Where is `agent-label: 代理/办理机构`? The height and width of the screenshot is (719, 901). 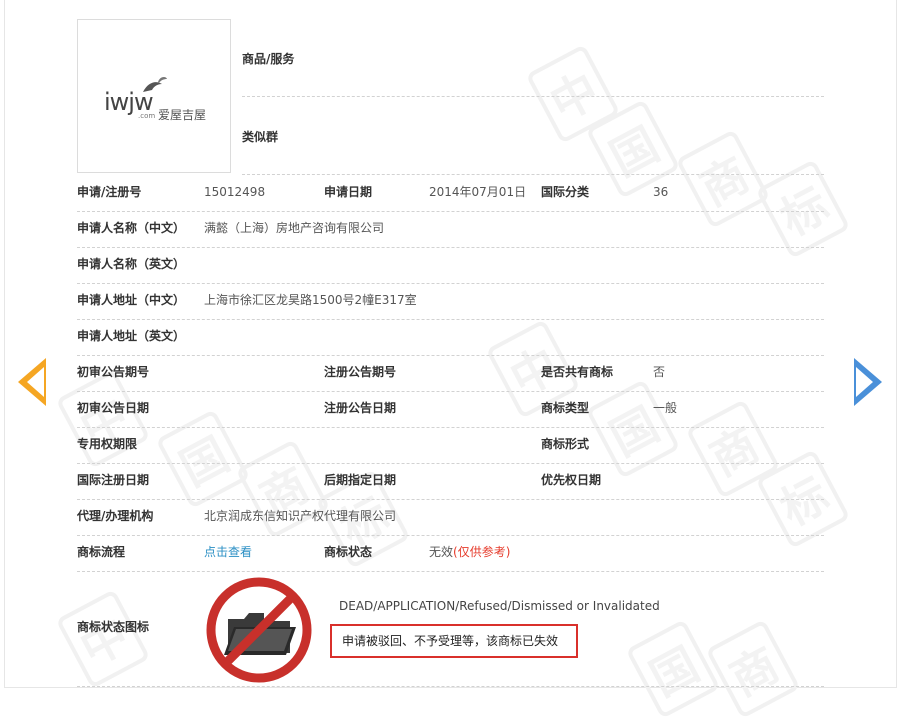 agent-label: 代理/办理机构 is located at coordinates (115, 516).